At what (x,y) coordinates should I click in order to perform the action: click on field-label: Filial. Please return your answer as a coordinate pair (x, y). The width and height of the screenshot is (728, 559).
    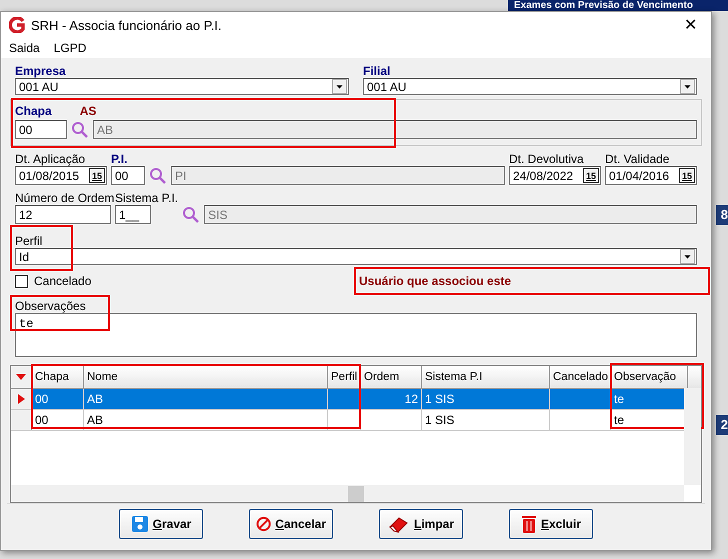
    Looking at the image, I should click on (376, 71).